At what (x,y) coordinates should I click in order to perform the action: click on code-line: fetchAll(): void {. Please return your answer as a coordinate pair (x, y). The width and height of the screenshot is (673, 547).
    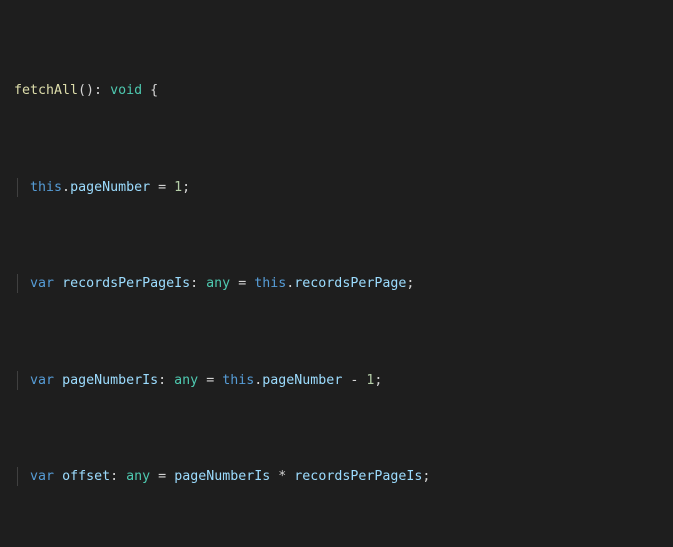
    Looking at the image, I should click on (336, 90).